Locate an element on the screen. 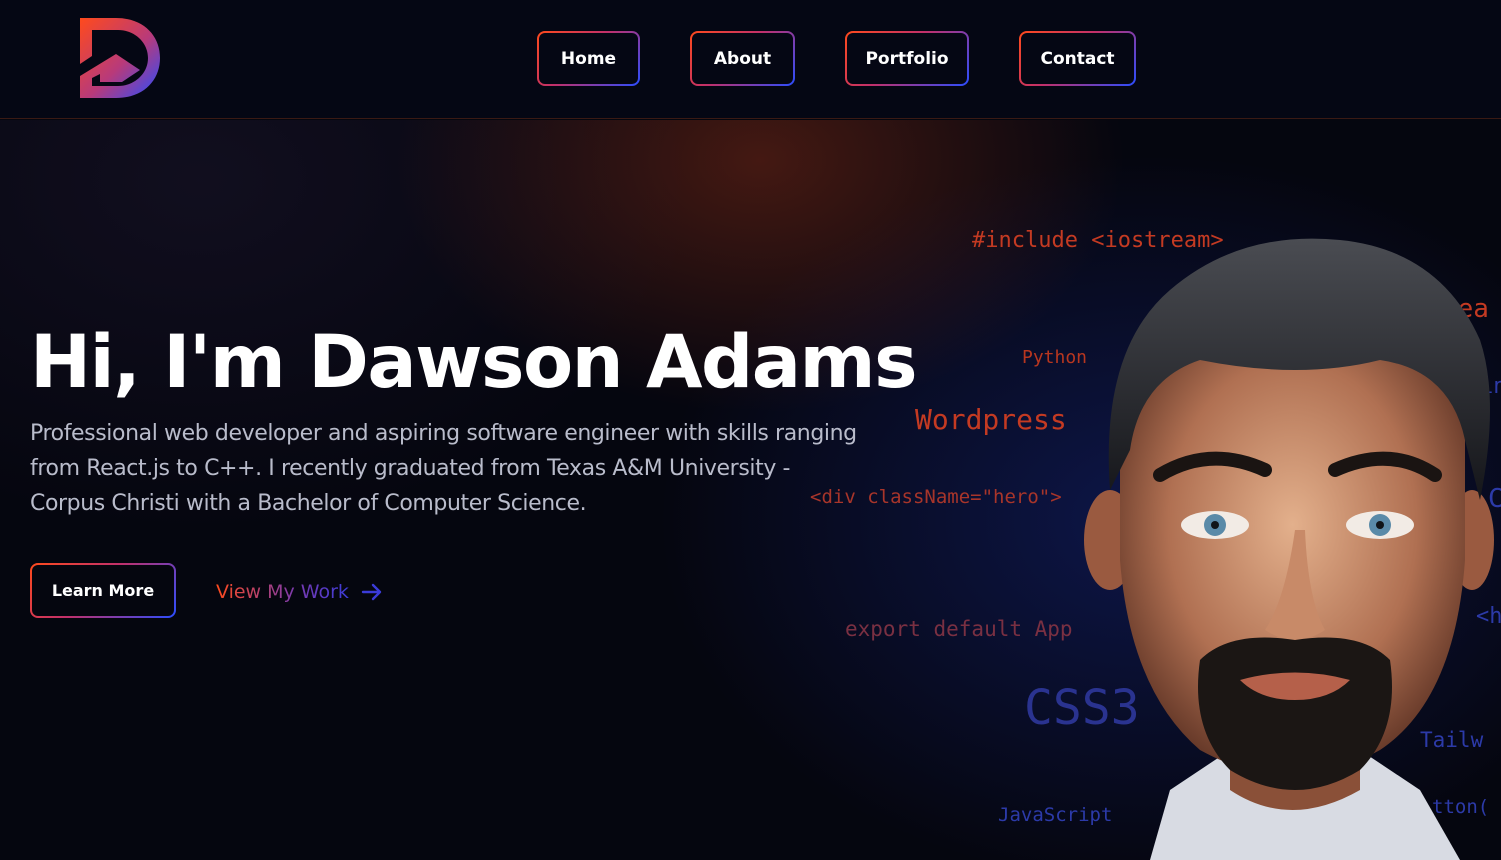  site-header: Home About Portfolio Contact is located at coordinates (750, 59).